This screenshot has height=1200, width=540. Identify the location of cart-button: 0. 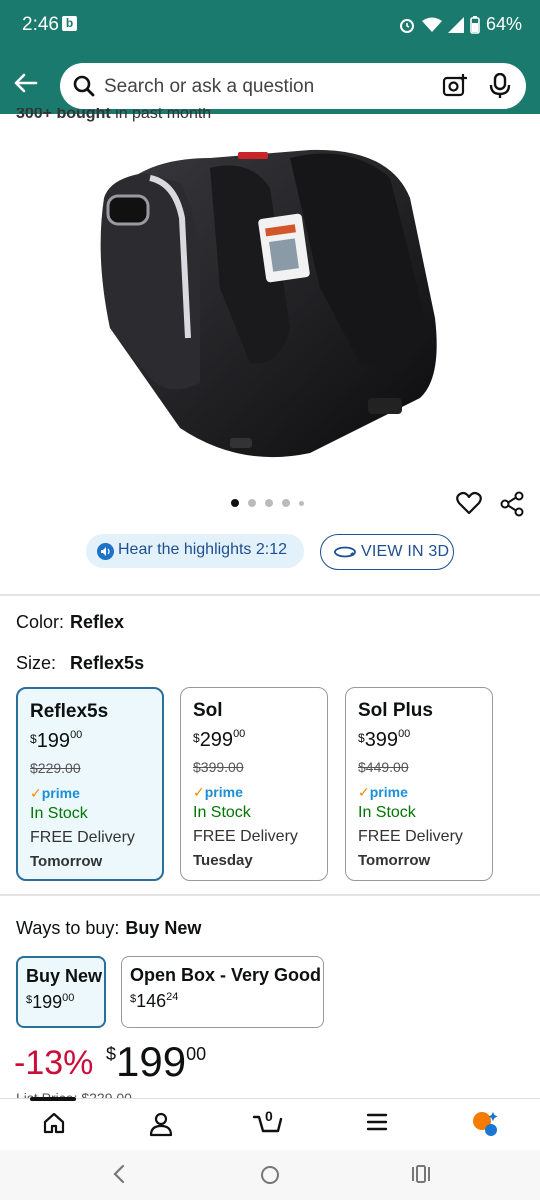
(268, 1121).